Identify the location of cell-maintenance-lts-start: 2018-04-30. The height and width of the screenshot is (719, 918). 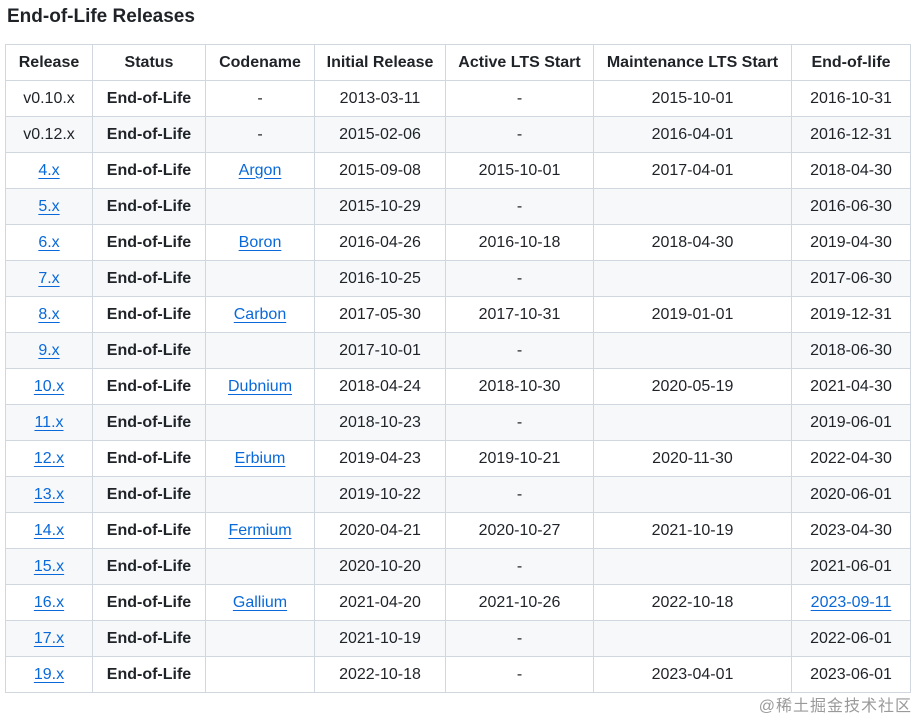
(692, 242).